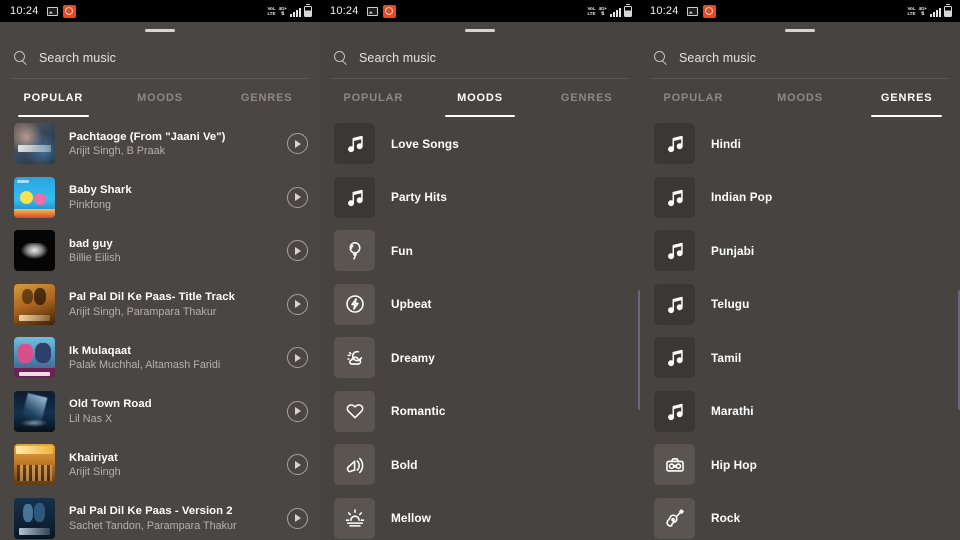 The image size is (960, 540). Describe the element at coordinates (354, 411) in the screenshot. I see `heart-icon` at that location.